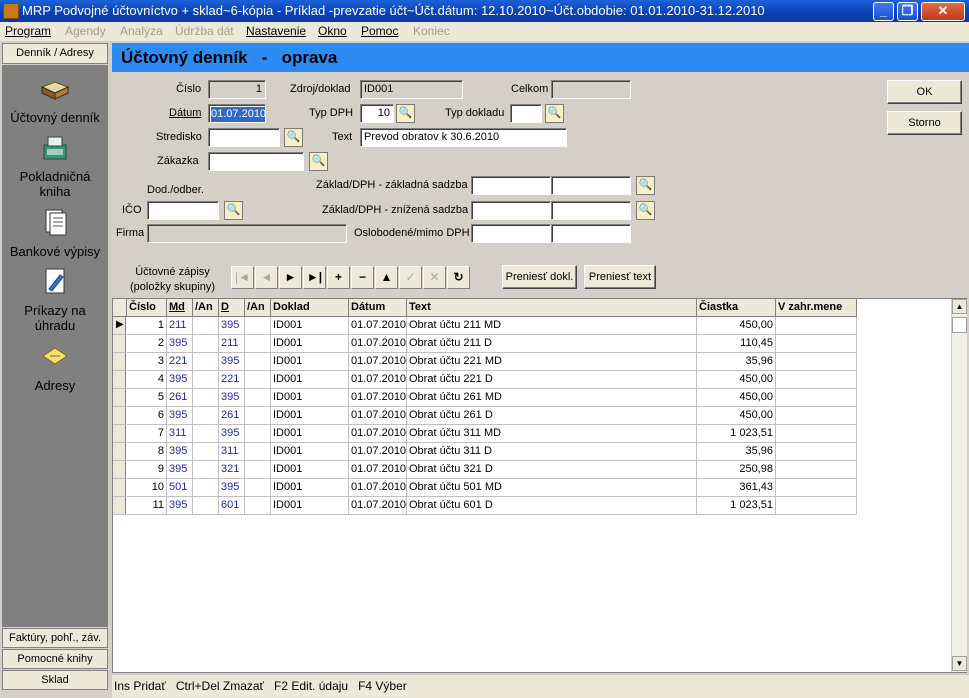 The height and width of the screenshot is (698, 969). I want to click on cell-d: 311, so click(232, 452).